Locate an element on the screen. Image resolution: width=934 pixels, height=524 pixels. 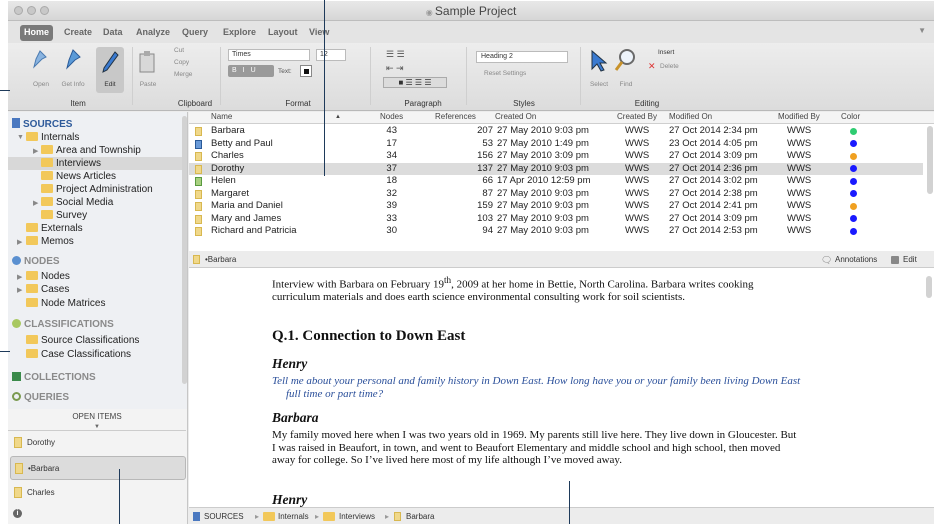
alignment-buttons: ■ ☰ ☰ ☰ is located at coordinates (415, 82).